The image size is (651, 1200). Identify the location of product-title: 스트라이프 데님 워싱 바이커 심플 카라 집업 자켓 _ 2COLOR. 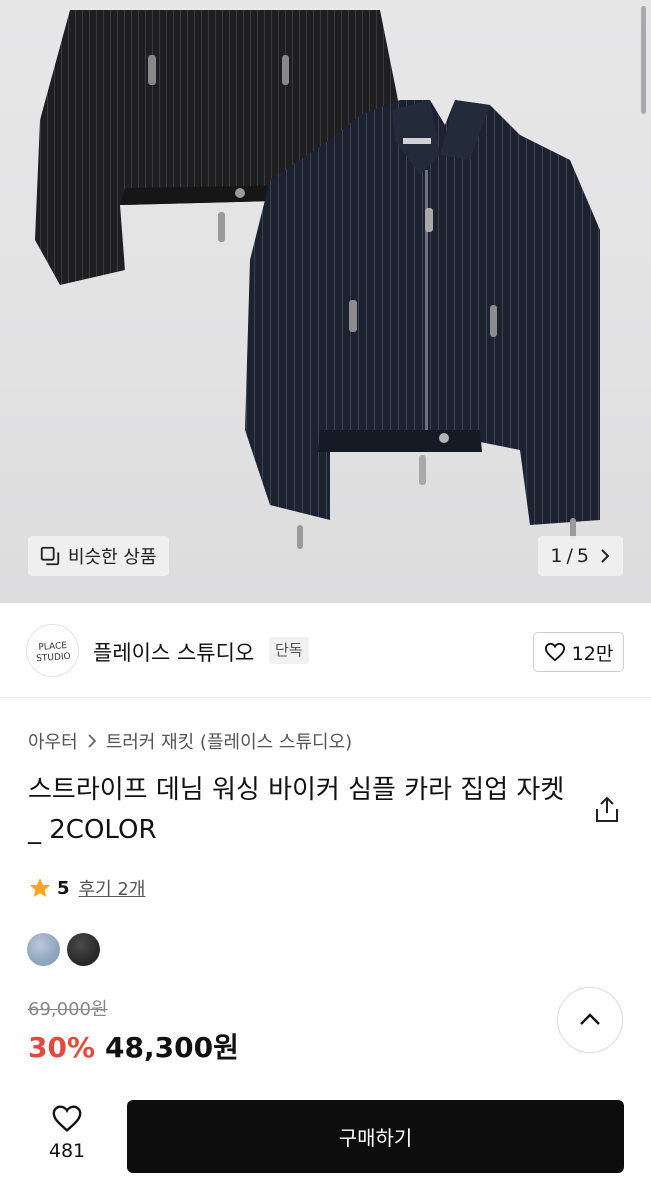
(296, 810).